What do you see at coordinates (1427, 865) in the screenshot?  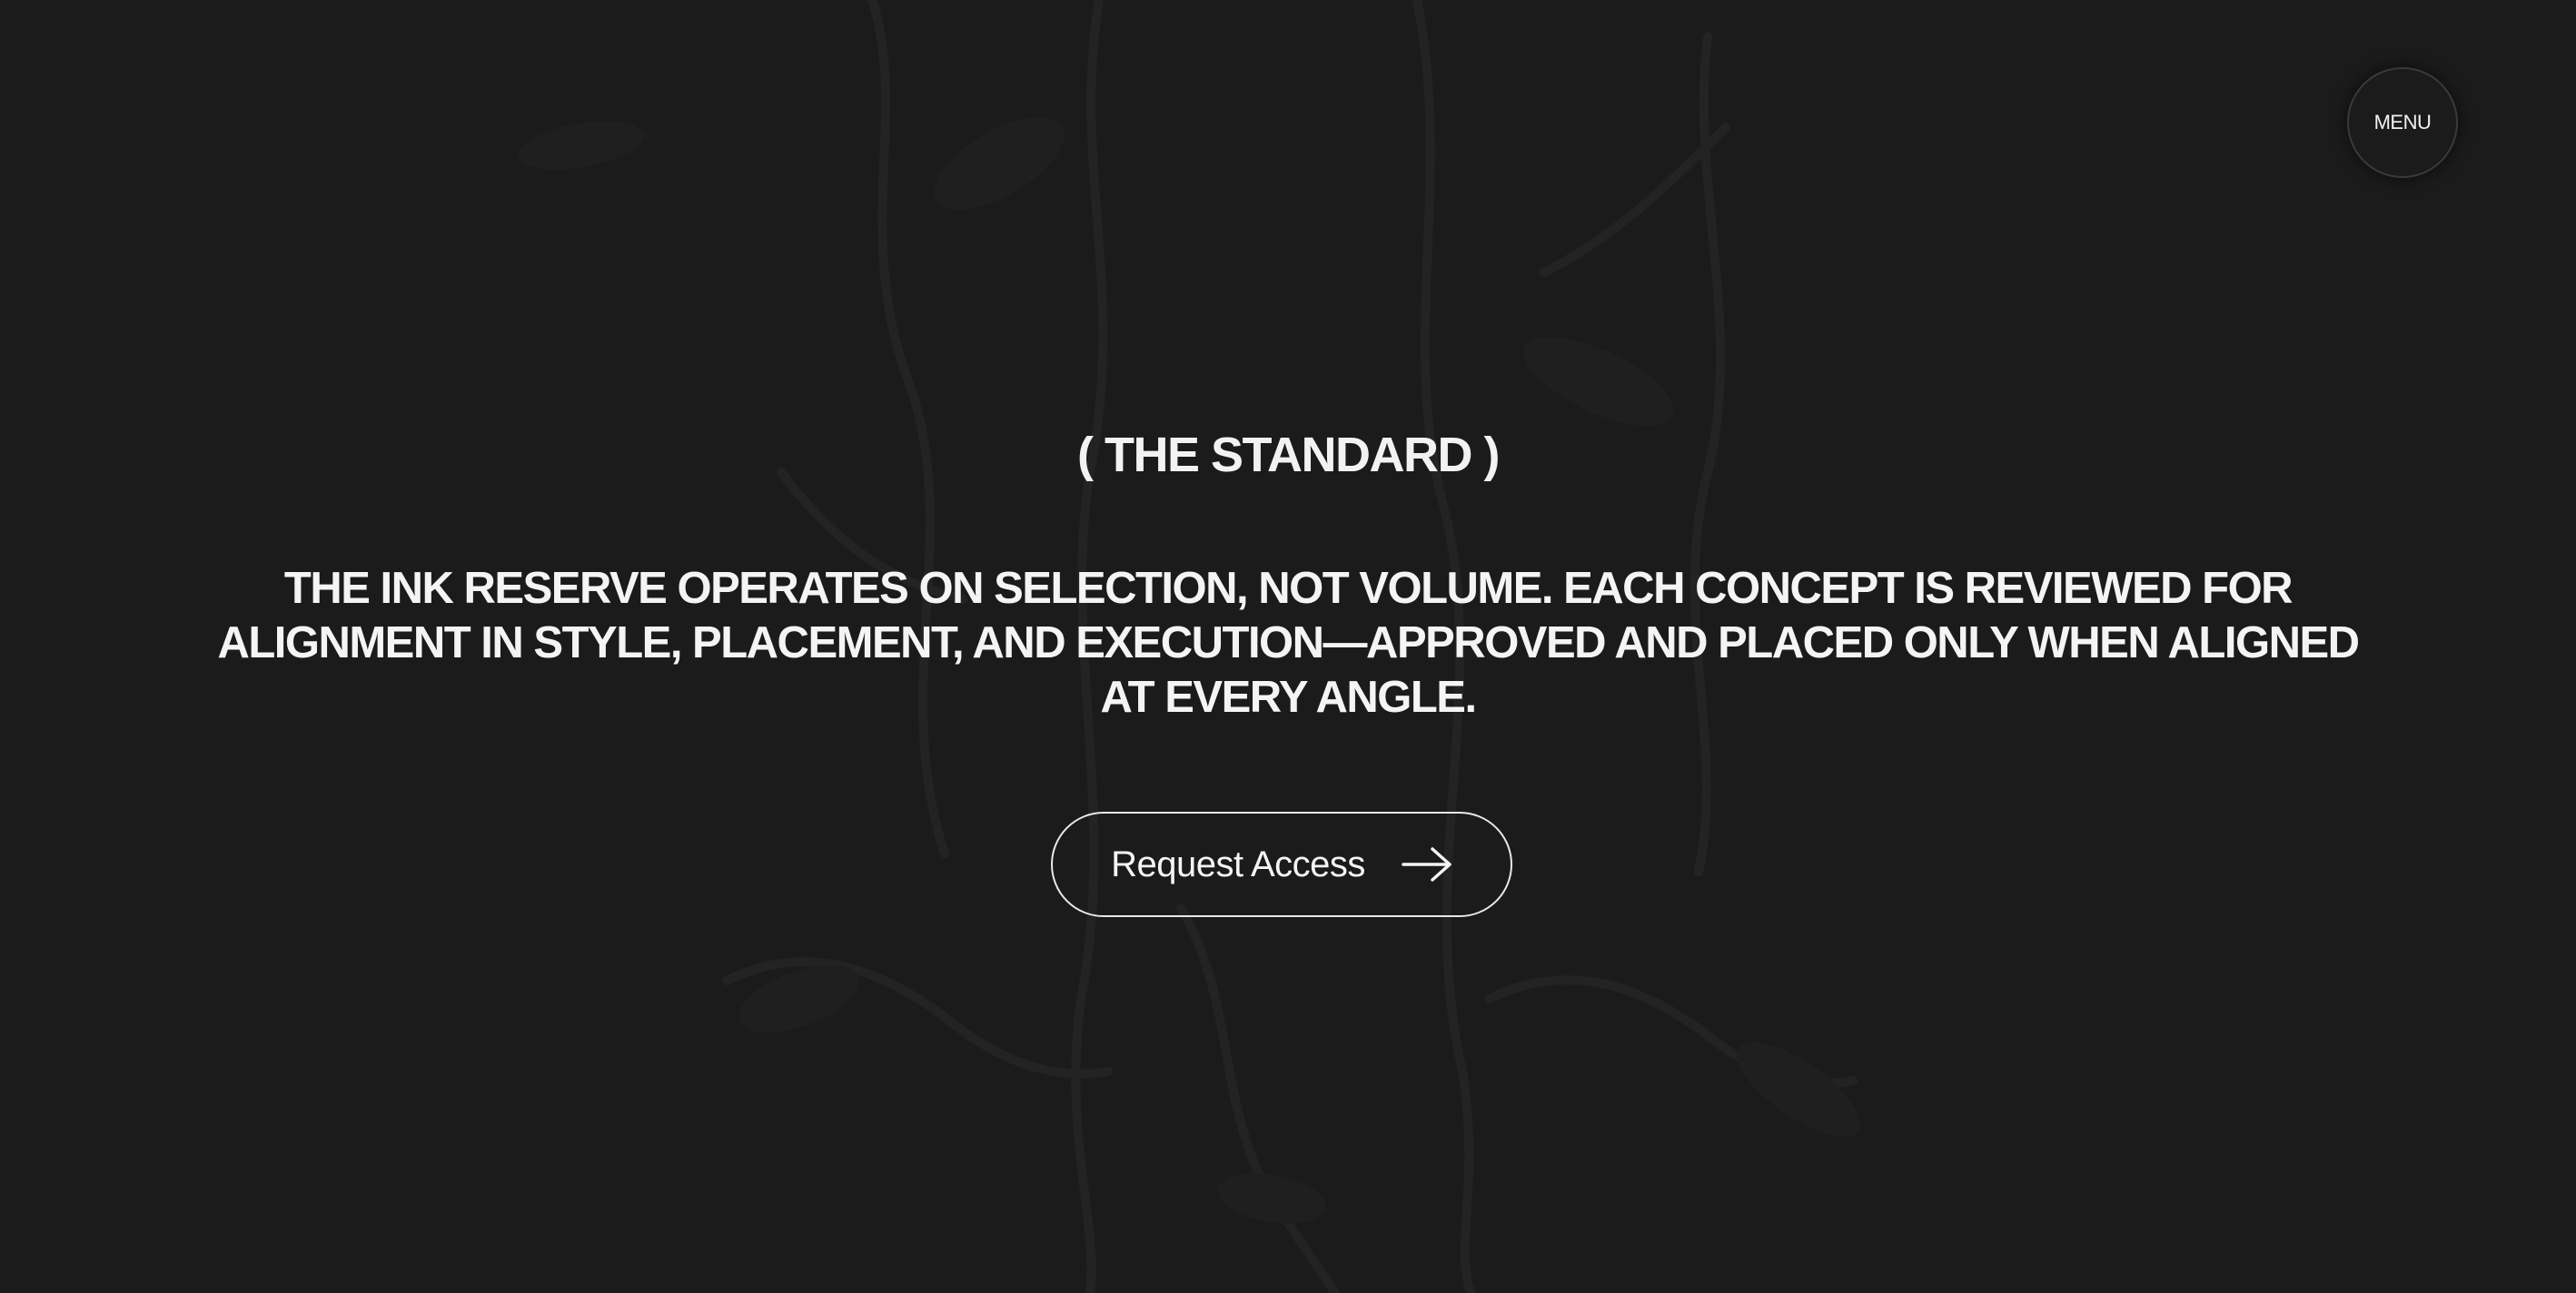 I see `arrow-right-icon` at bounding box center [1427, 865].